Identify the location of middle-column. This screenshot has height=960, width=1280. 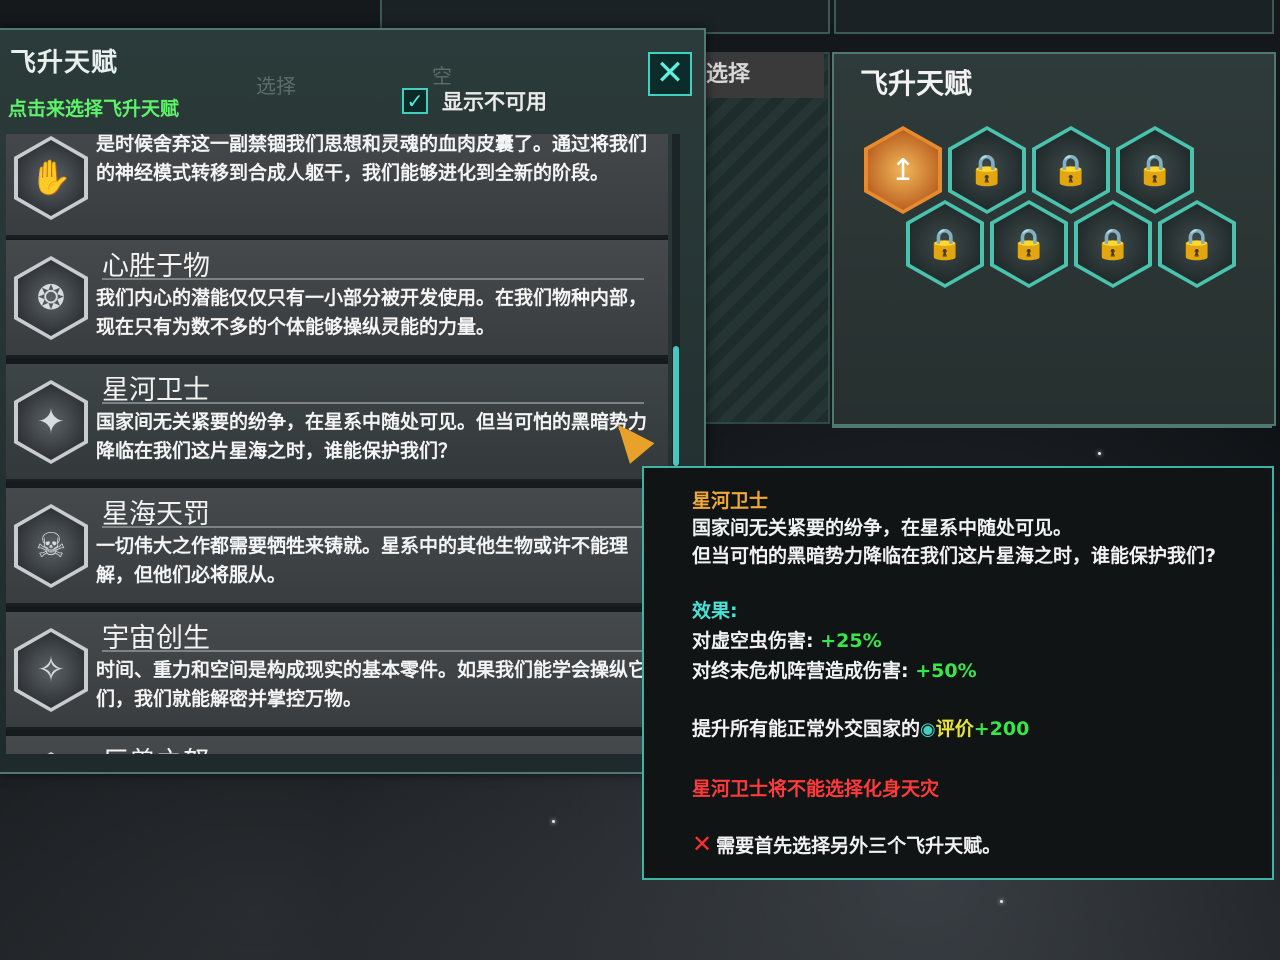
(765, 238).